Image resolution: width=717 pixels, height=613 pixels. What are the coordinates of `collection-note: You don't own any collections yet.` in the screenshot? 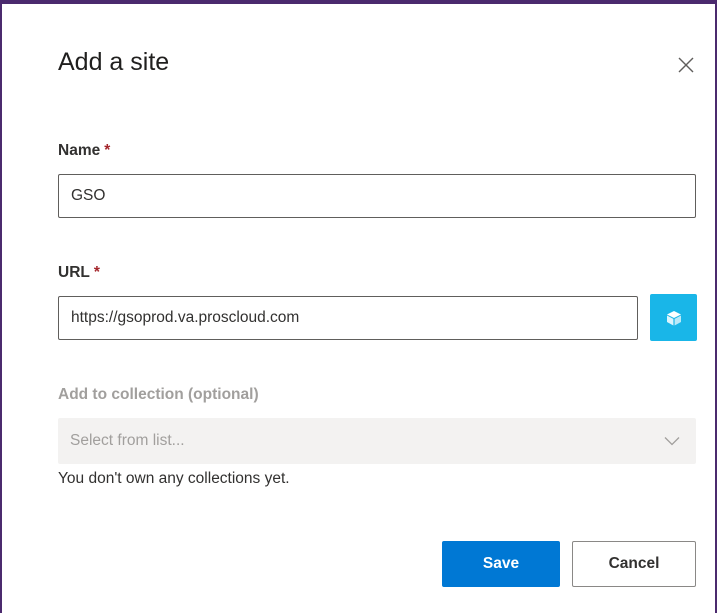 It's located at (174, 478).